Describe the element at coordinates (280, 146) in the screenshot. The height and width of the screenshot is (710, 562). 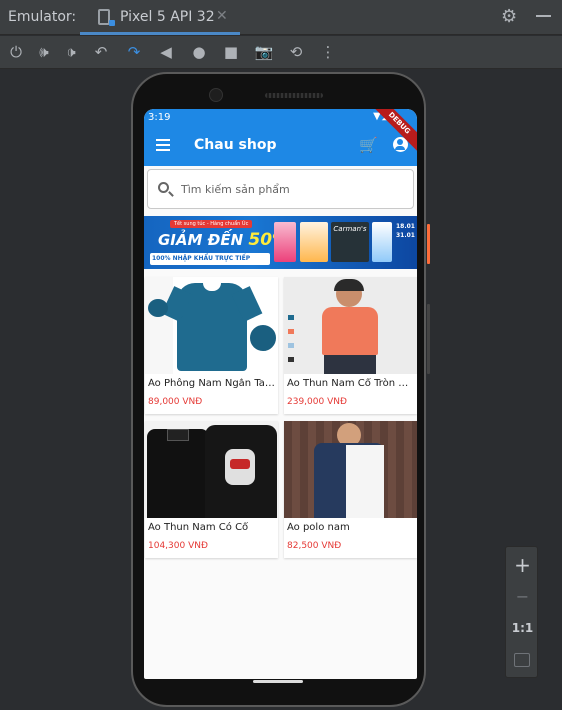
I see `app-bar: Chau shop 🛒` at that location.